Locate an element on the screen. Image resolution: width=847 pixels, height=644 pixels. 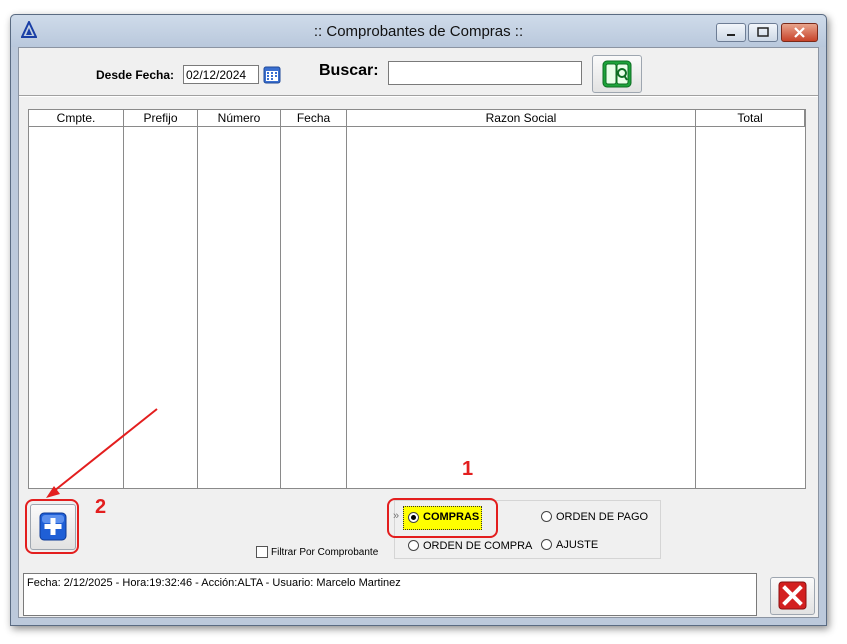
annotation-arrow is located at coordinates (102, 453).